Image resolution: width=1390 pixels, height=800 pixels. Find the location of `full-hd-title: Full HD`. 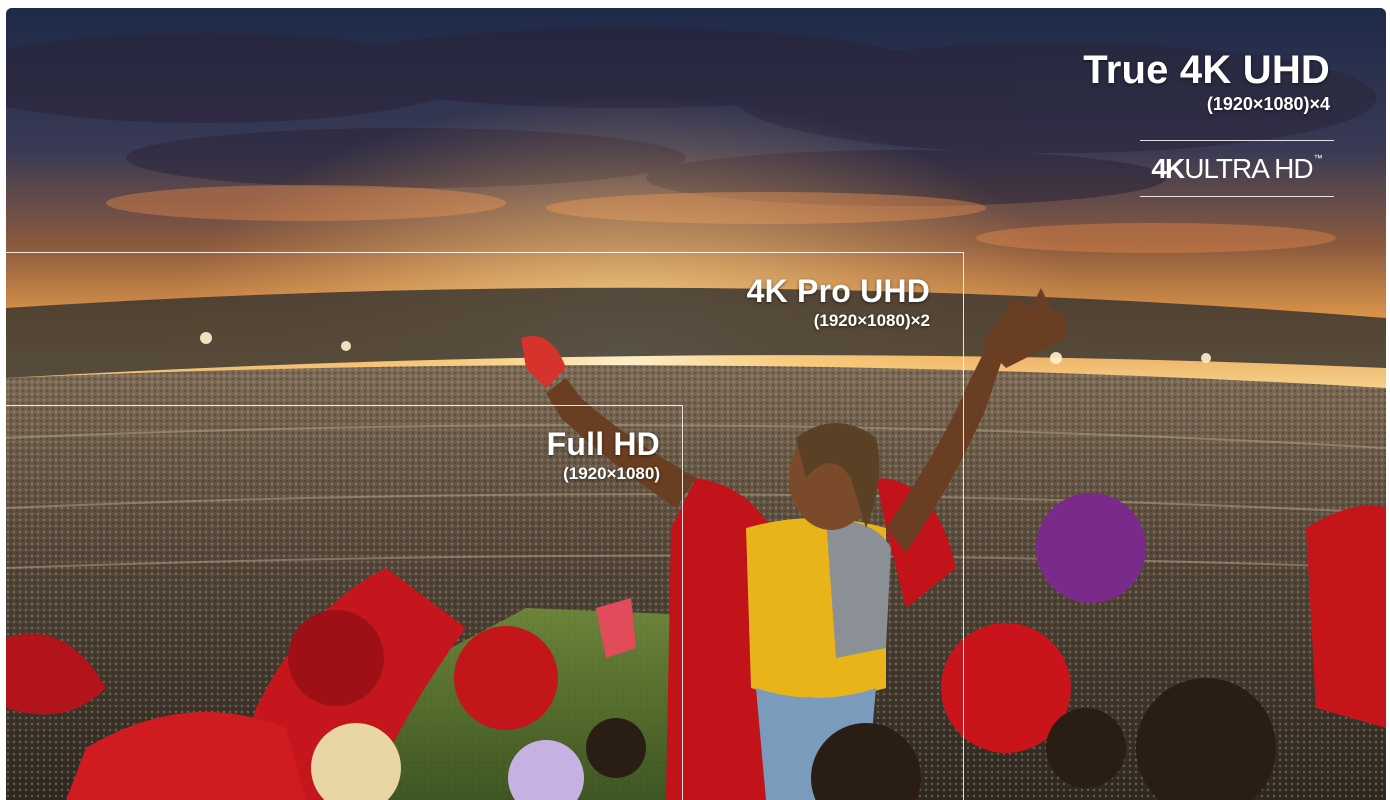

full-hd-title: Full HD is located at coordinates (603, 444).